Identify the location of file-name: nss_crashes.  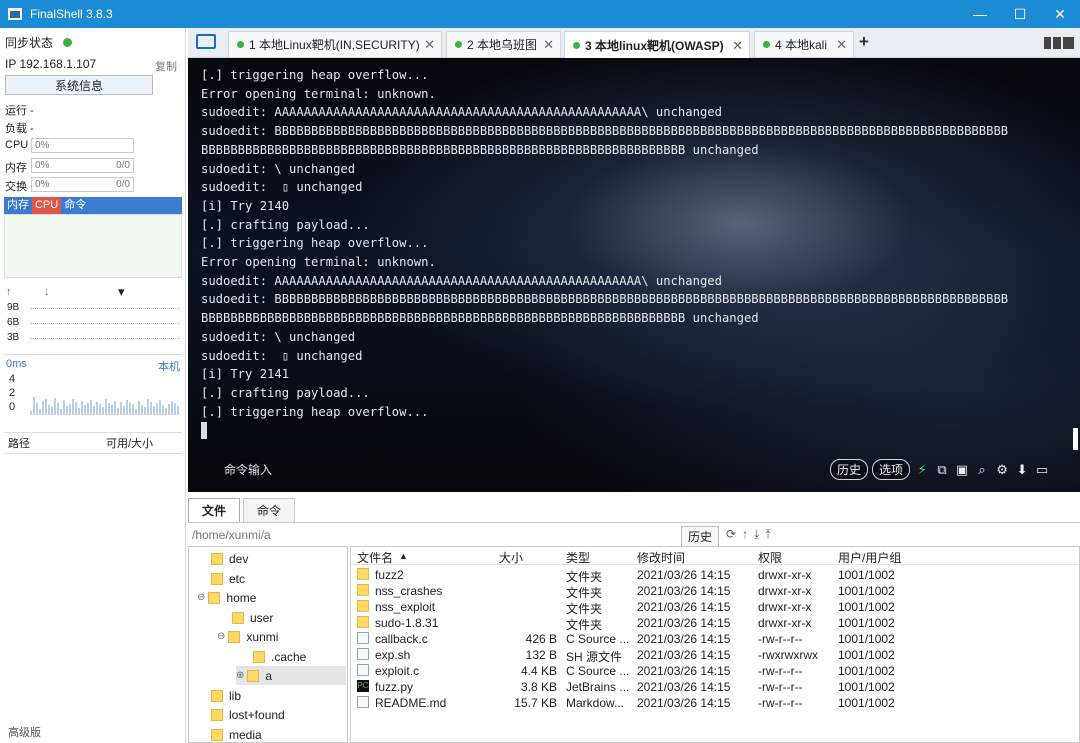
(409, 591).